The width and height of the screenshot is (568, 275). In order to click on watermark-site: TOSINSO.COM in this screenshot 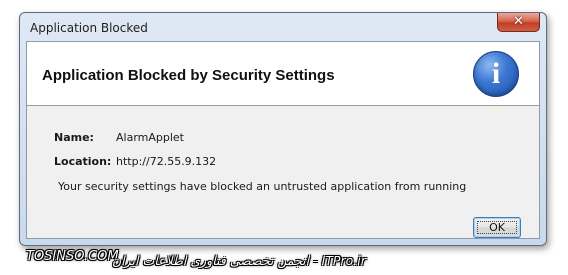, I will do `click(72, 256)`.